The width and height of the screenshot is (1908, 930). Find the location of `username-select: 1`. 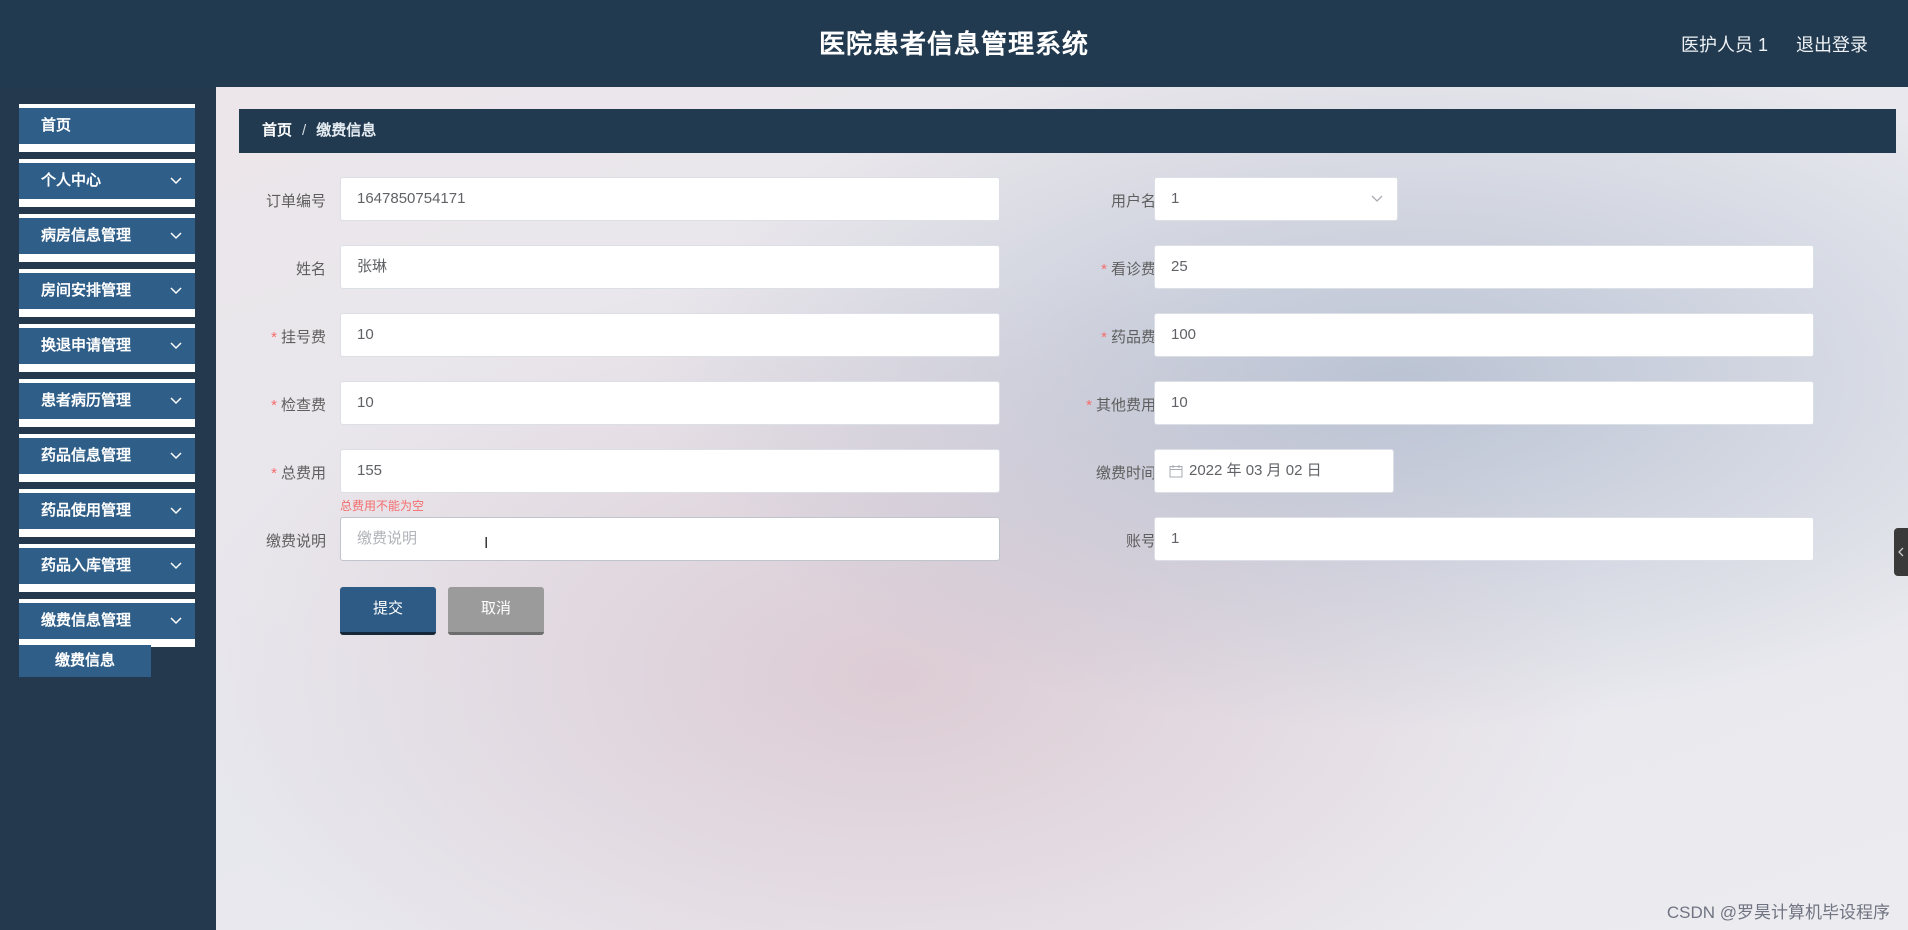

username-select: 1 is located at coordinates (1276, 199).